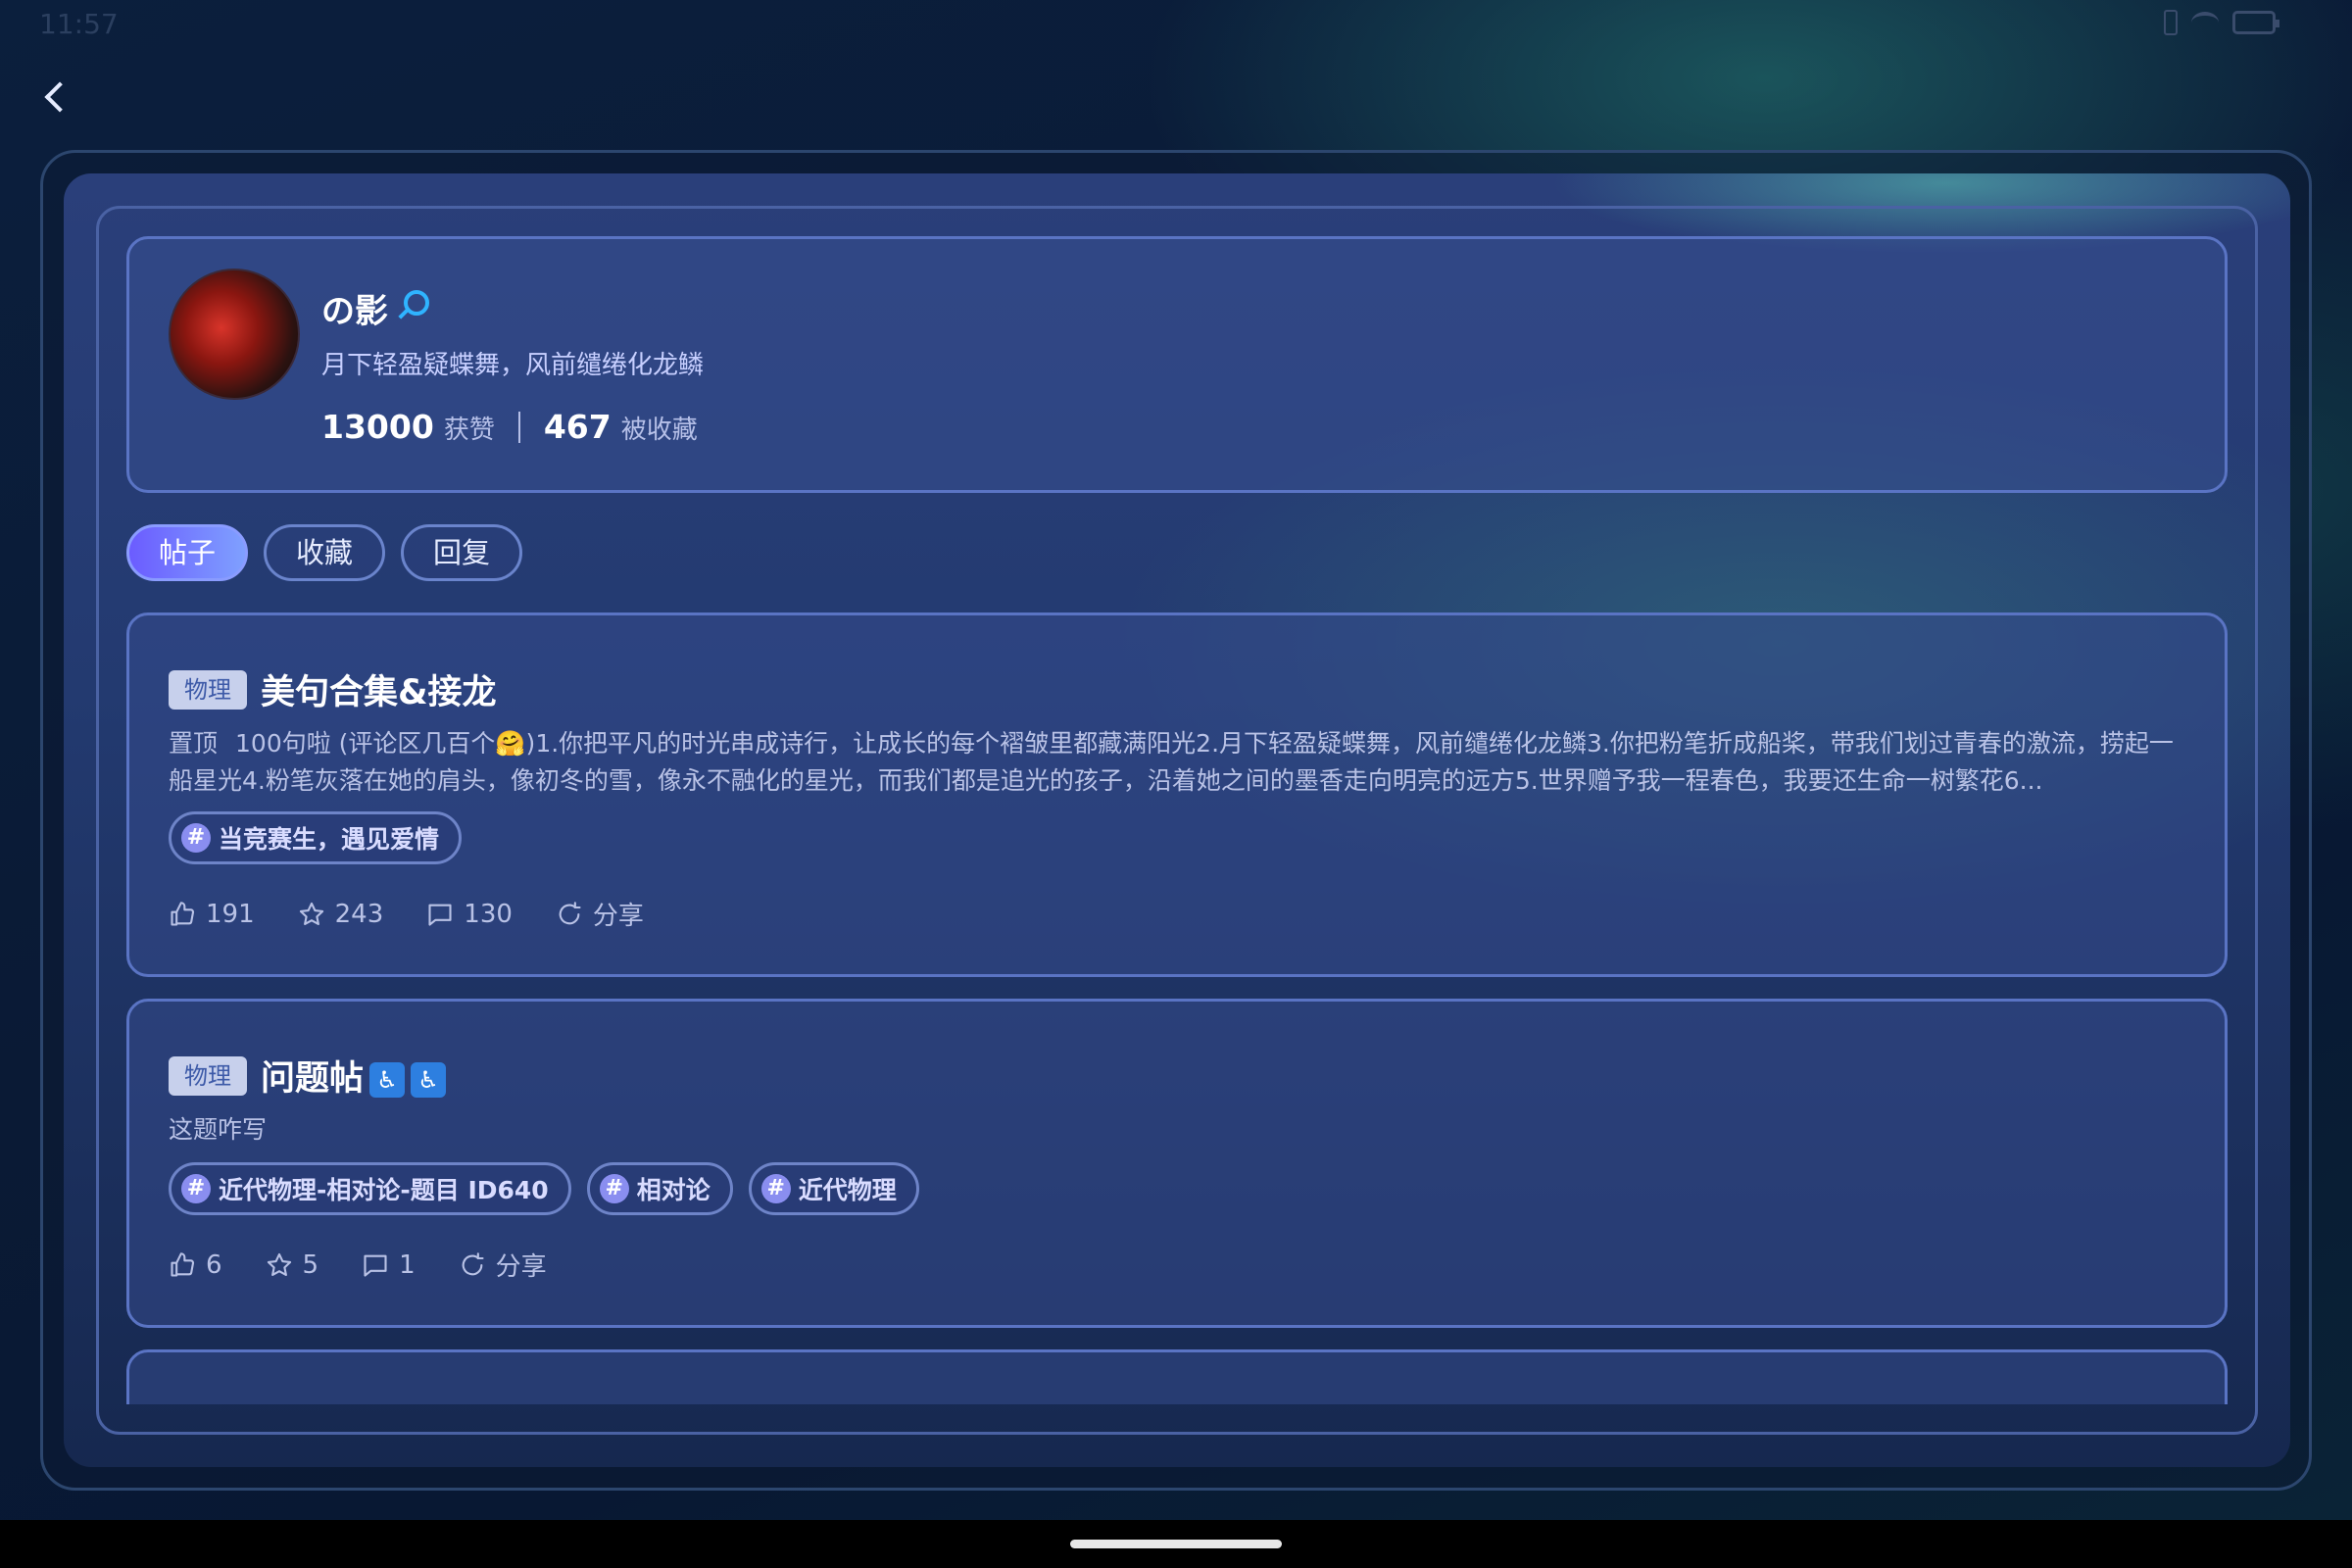 This screenshot has height=1568, width=2352. I want to click on star-count: 5, so click(310, 1265).